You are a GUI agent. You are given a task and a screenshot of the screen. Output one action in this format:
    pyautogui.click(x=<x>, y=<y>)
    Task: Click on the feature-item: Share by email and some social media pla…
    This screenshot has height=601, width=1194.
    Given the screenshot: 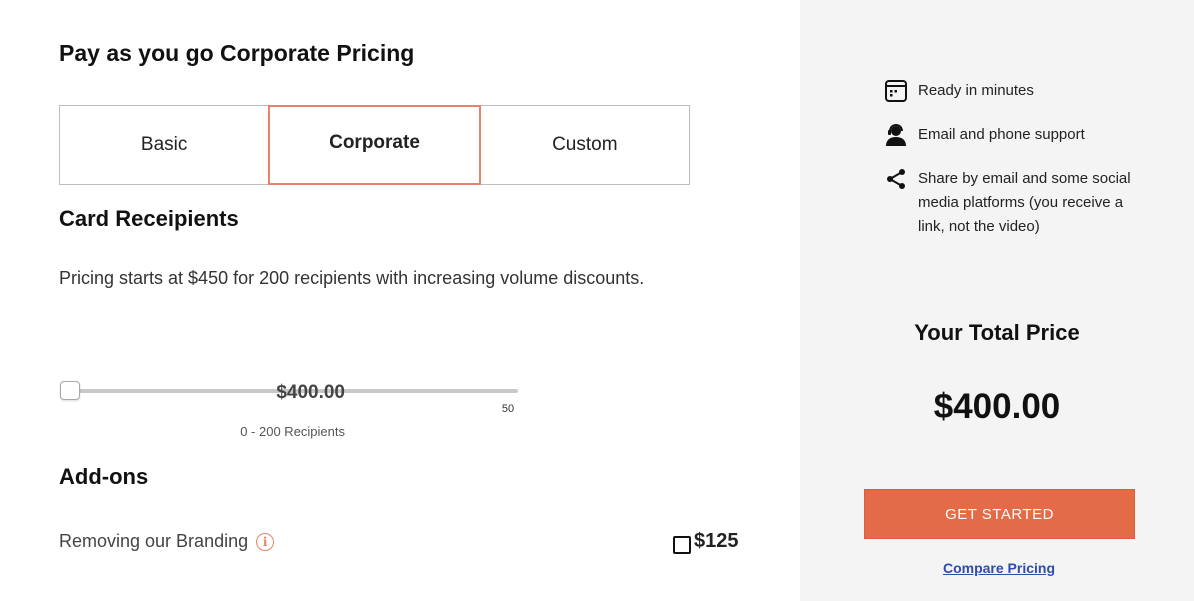 What is the action you would take?
    pyautogui.click(x=1014, y=203)
    